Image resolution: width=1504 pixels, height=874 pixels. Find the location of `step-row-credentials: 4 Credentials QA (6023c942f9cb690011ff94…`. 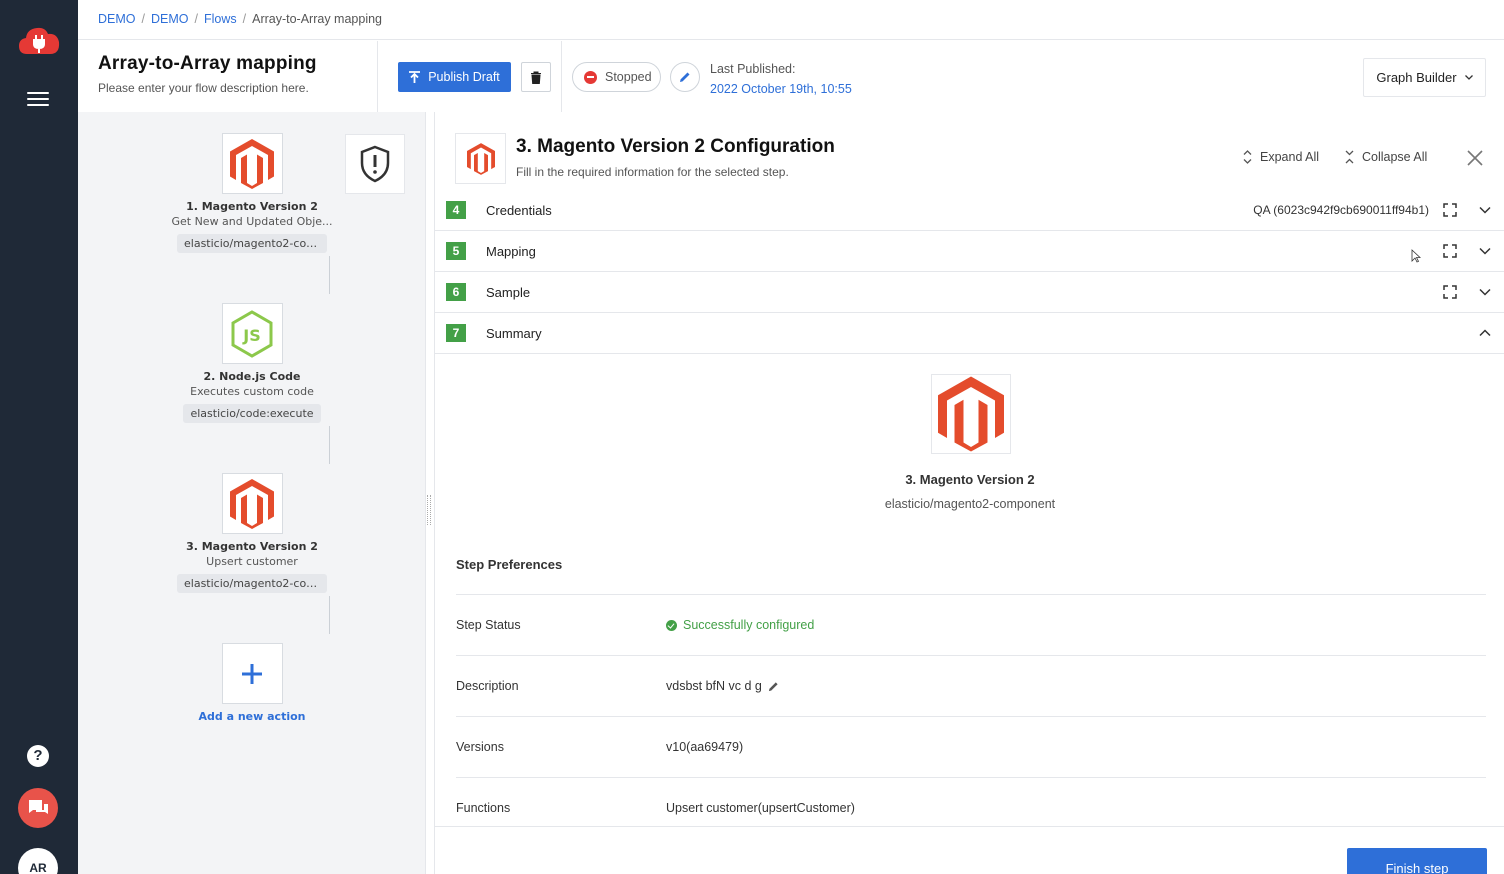

step-row-credentials: 4 Credentials QA (6023c942f9cb690011ff94… is located at coordinates (969, 210).